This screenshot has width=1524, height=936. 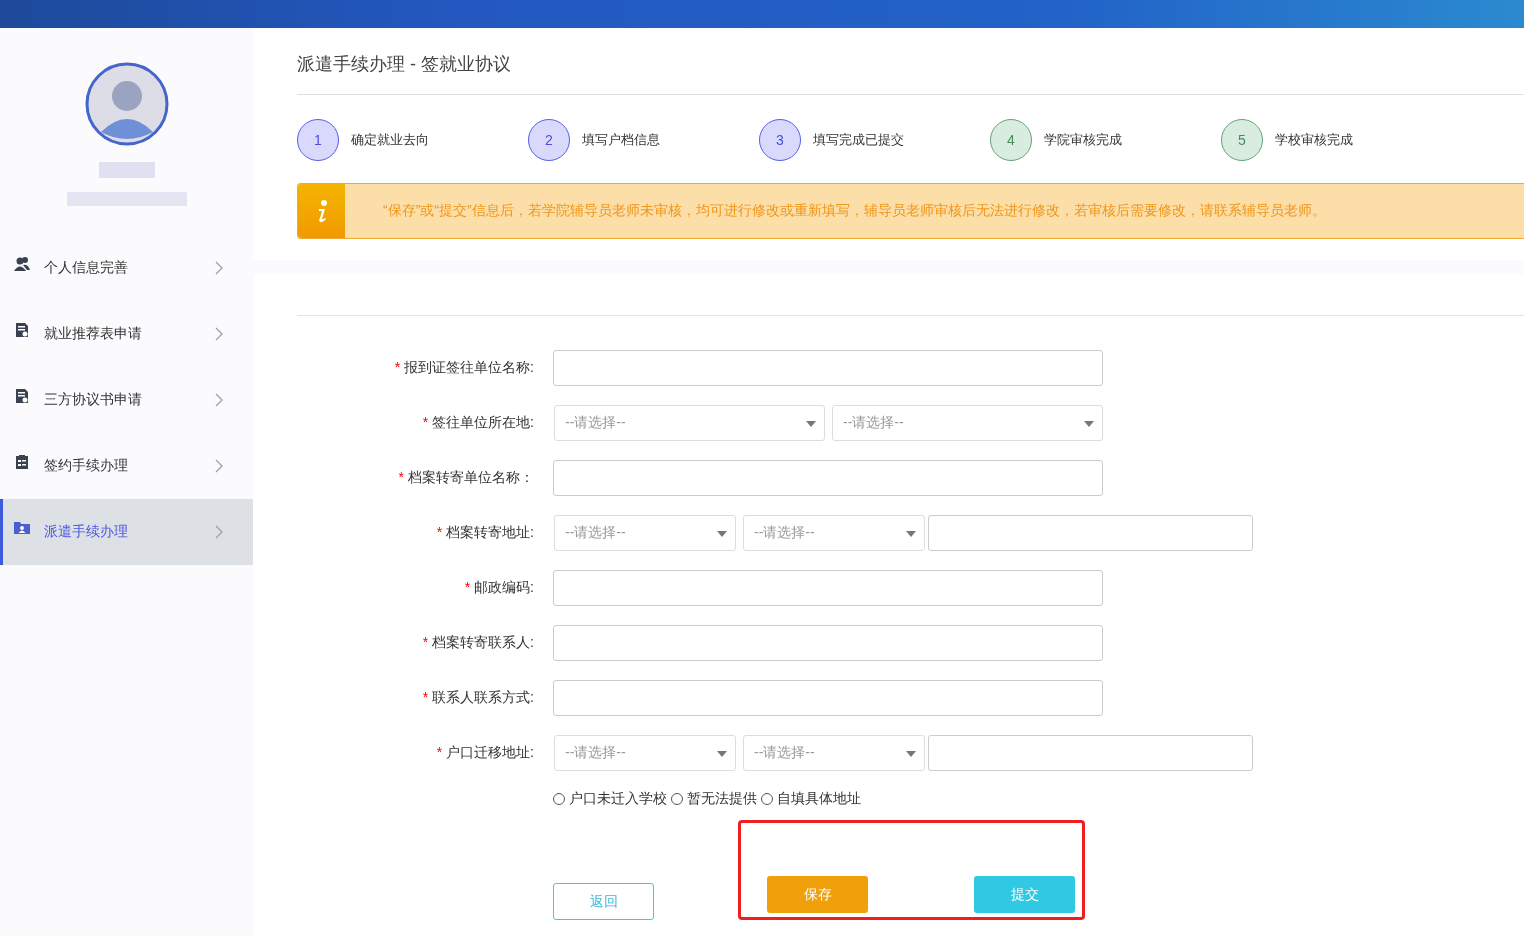 What do you see at coordinates (318, 140) in the screenshot?
I see `step-number: 1` at bounding box center [318, 140].